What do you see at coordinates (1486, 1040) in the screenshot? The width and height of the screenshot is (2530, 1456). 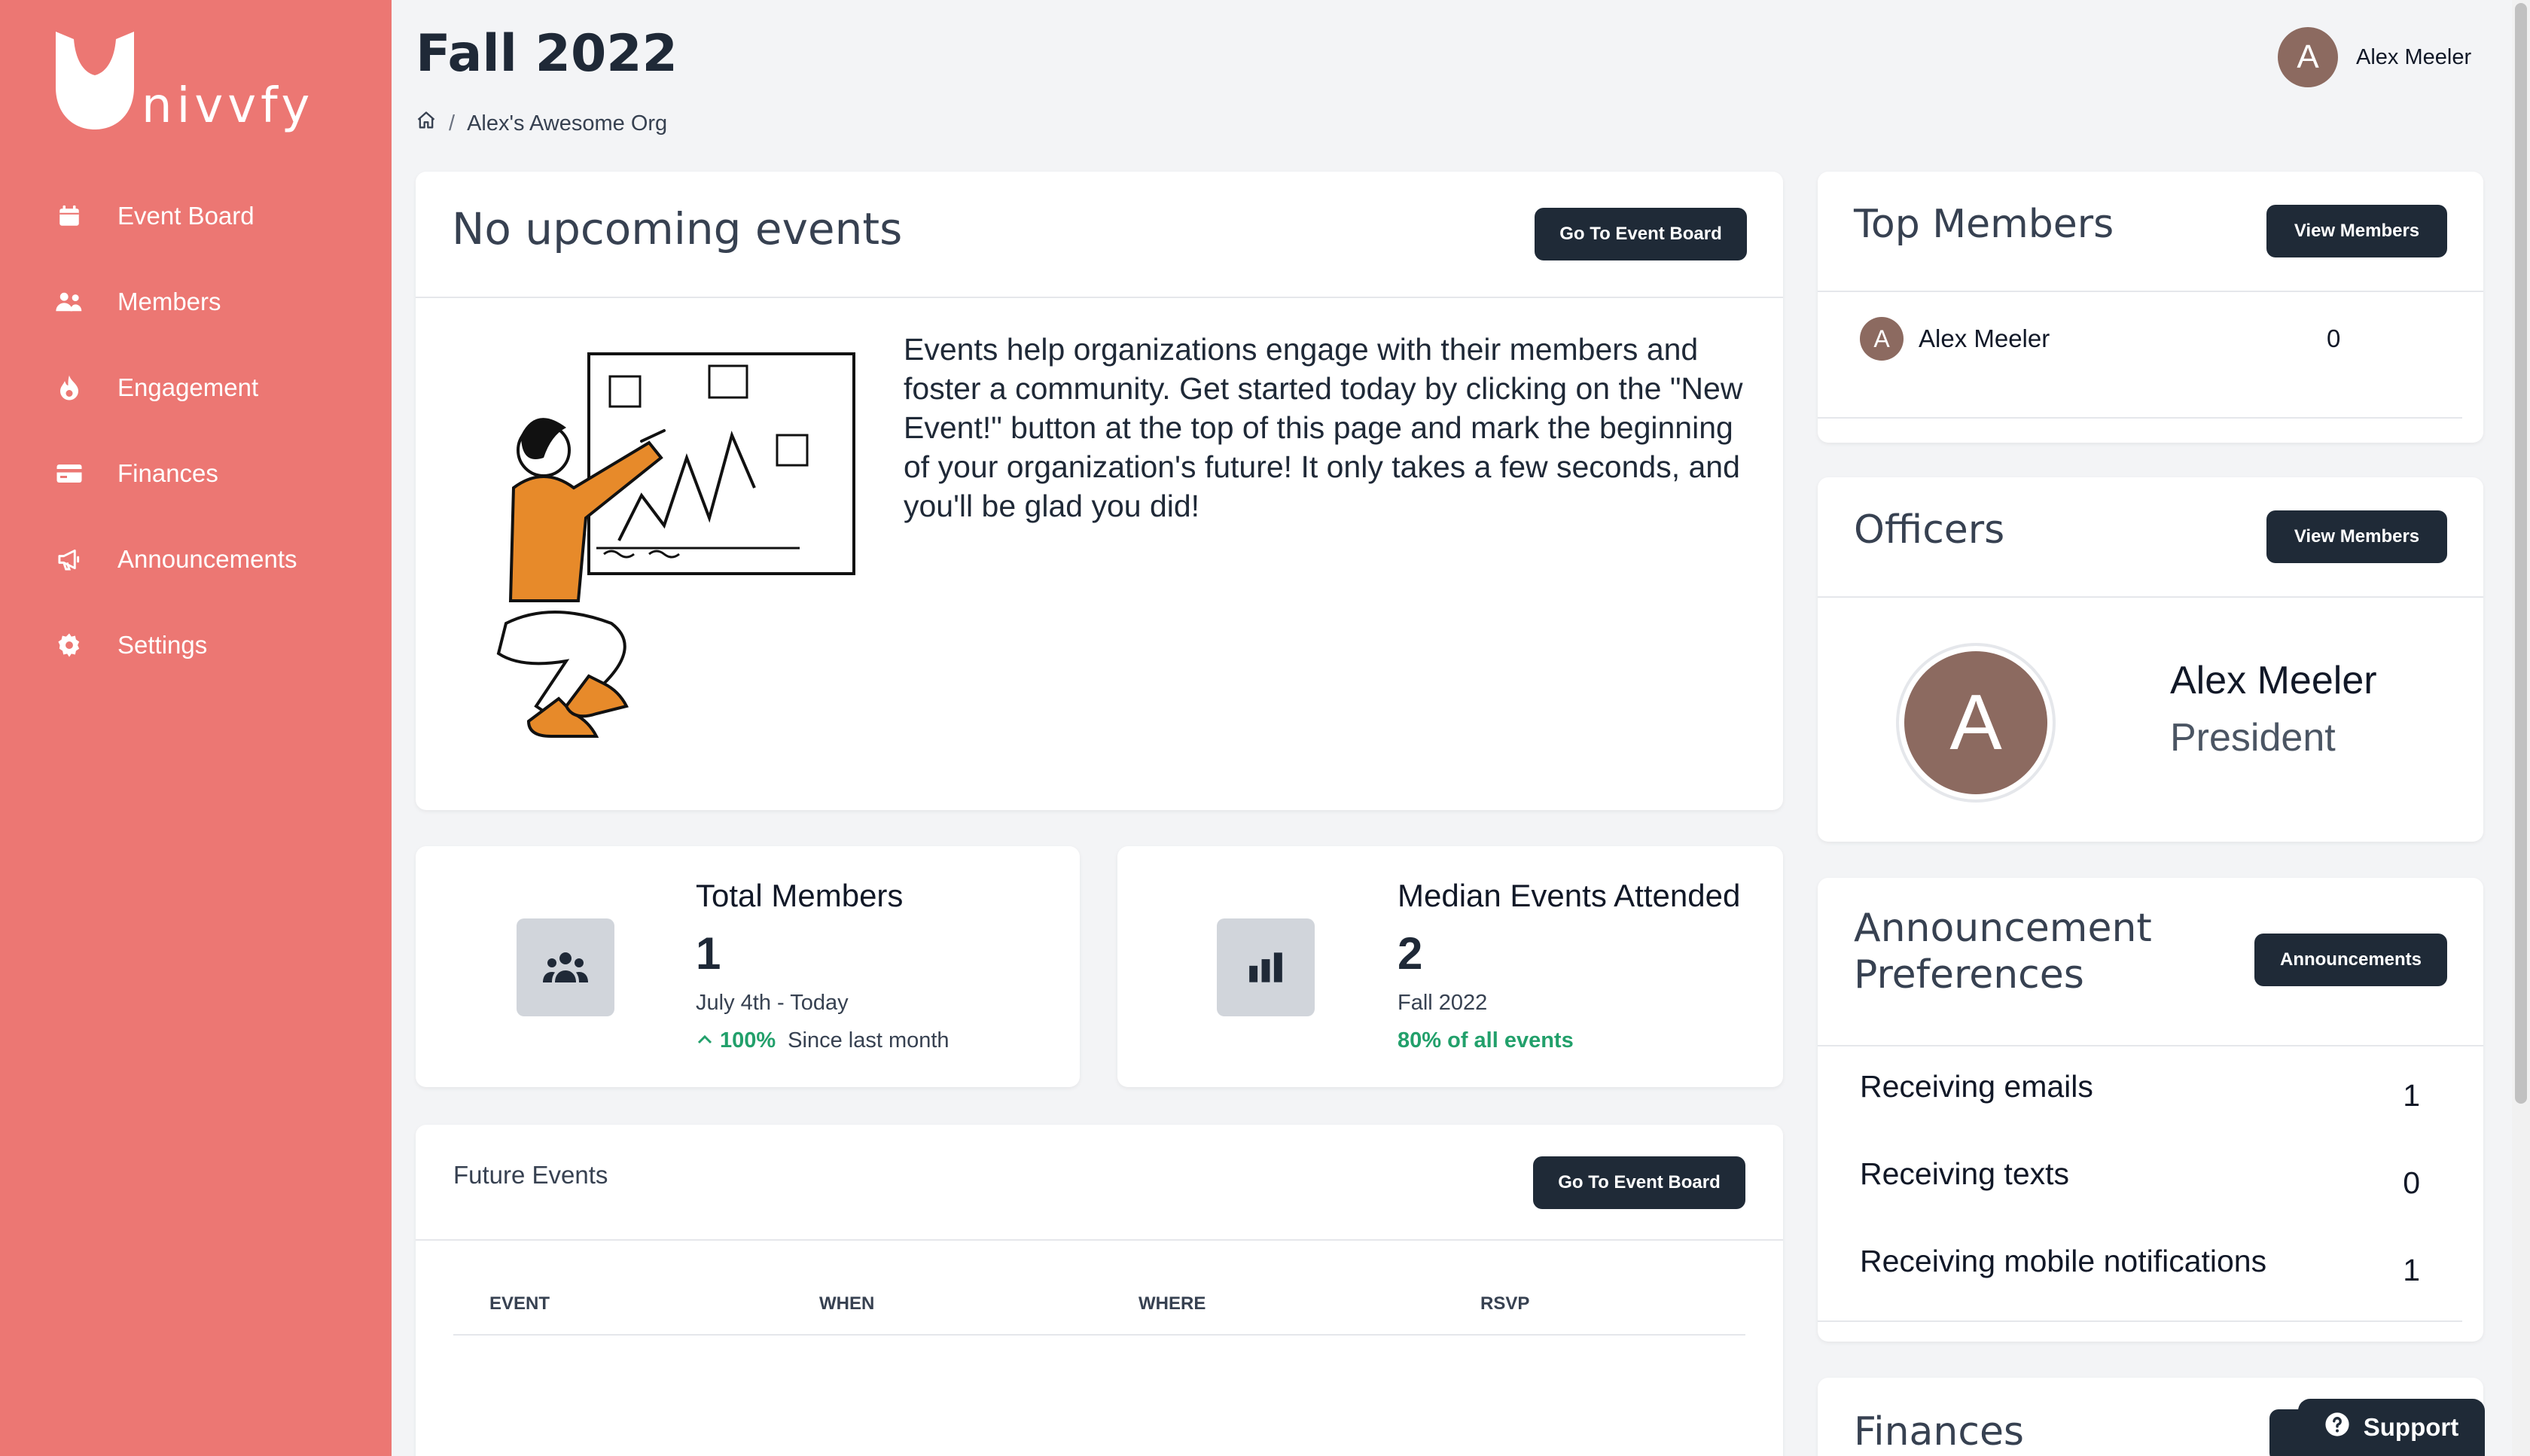 I see `stat-note: 80% of all events` at bounding box center [1486, 1040].